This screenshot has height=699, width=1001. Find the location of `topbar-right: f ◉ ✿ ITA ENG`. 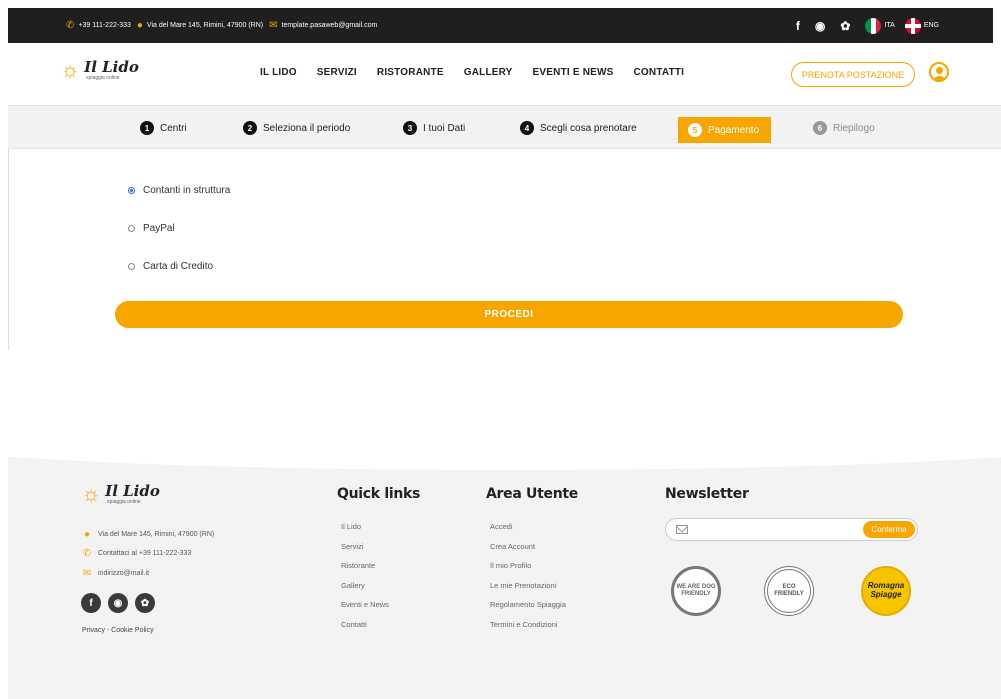

topbar-right: f ◉ ✿ ITA ENG is located at coordinates (872, 25).